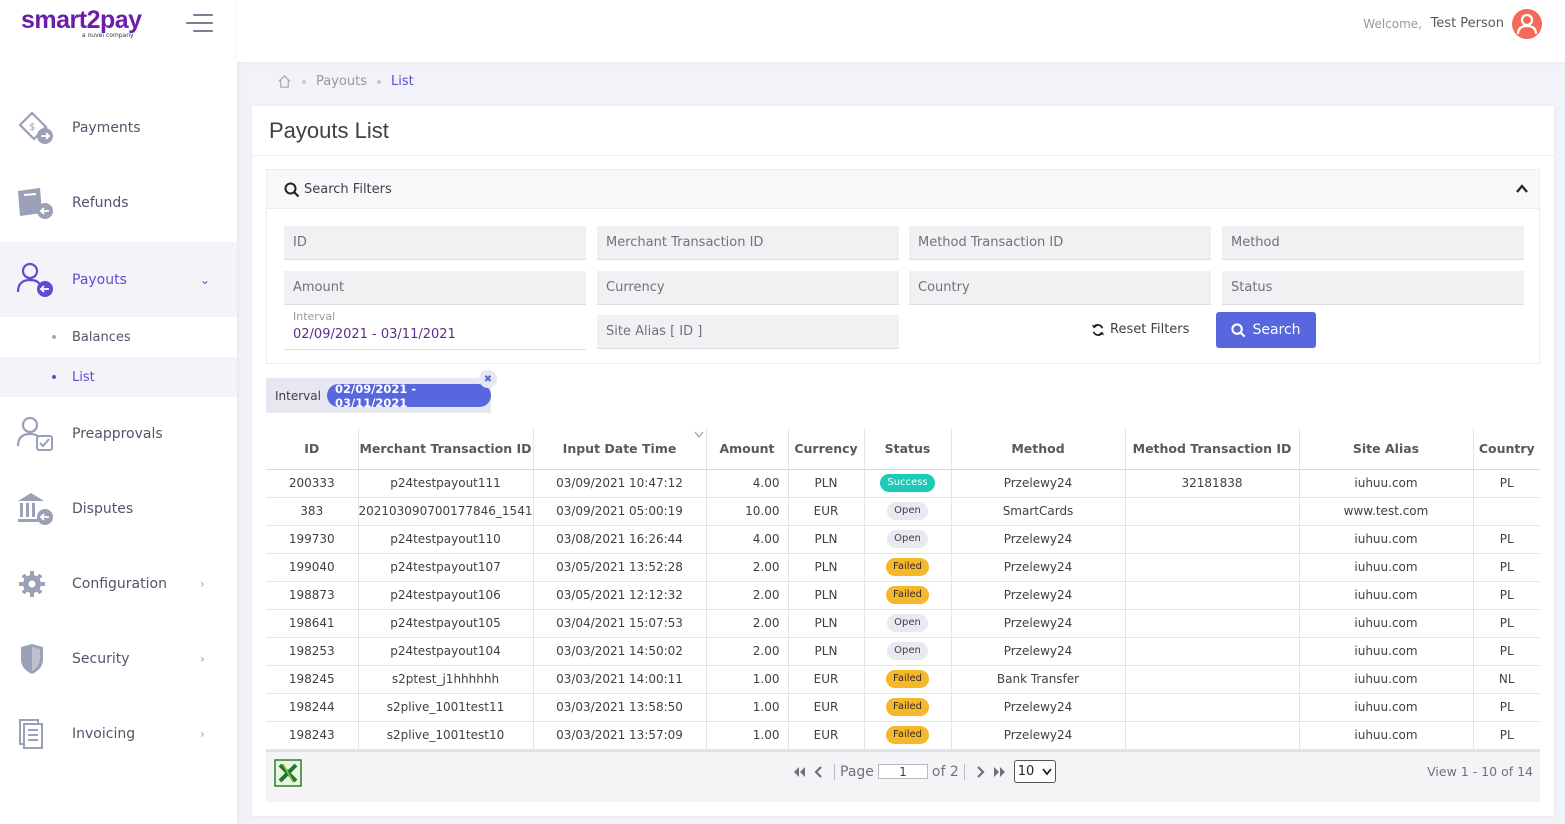  What do you see at coordinates (1386, 511) in the screenshot?
I see `cell-site-alias: www.test.com` at bounding box center [1386, 511].